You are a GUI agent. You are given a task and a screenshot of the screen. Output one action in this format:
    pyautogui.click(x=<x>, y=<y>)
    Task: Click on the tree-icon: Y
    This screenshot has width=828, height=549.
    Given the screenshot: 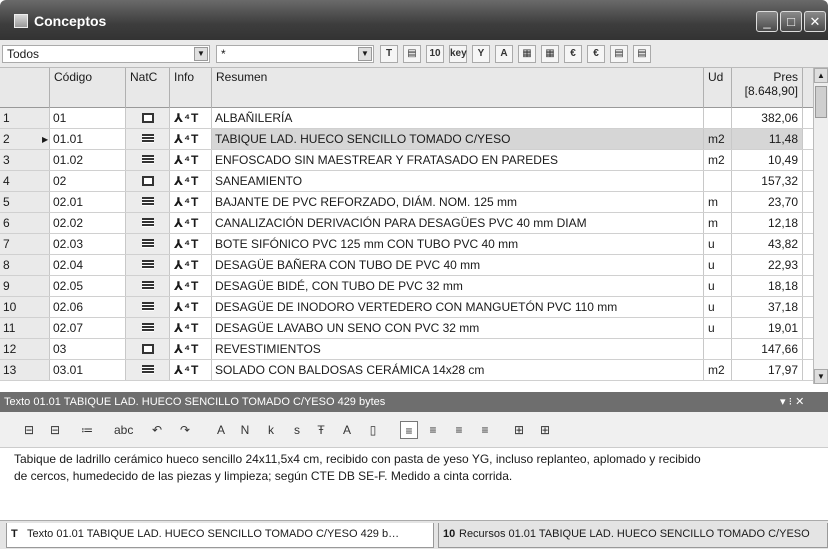 What is the action you would take?
    pyautogui.click(x=481, y=54)
    